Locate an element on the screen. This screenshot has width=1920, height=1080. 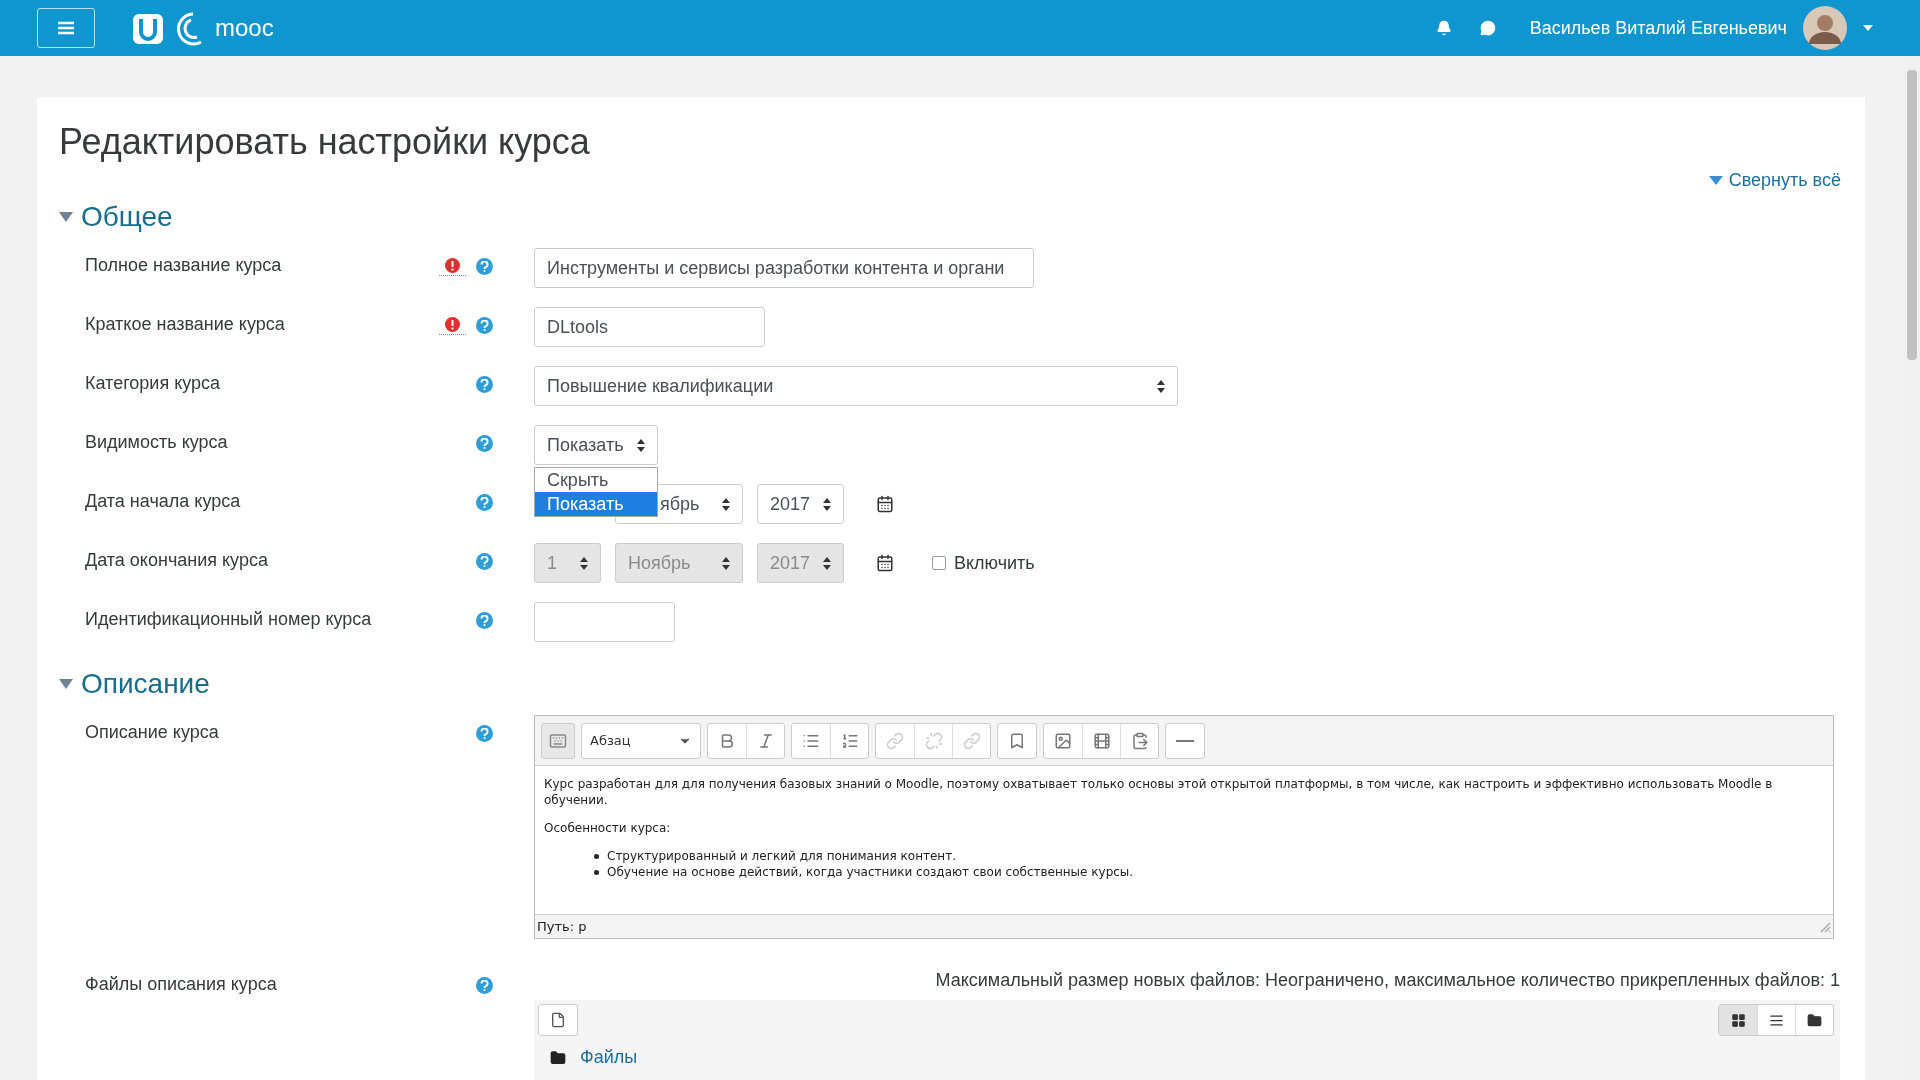
paste-icon is located at coordinates (1139, 740).